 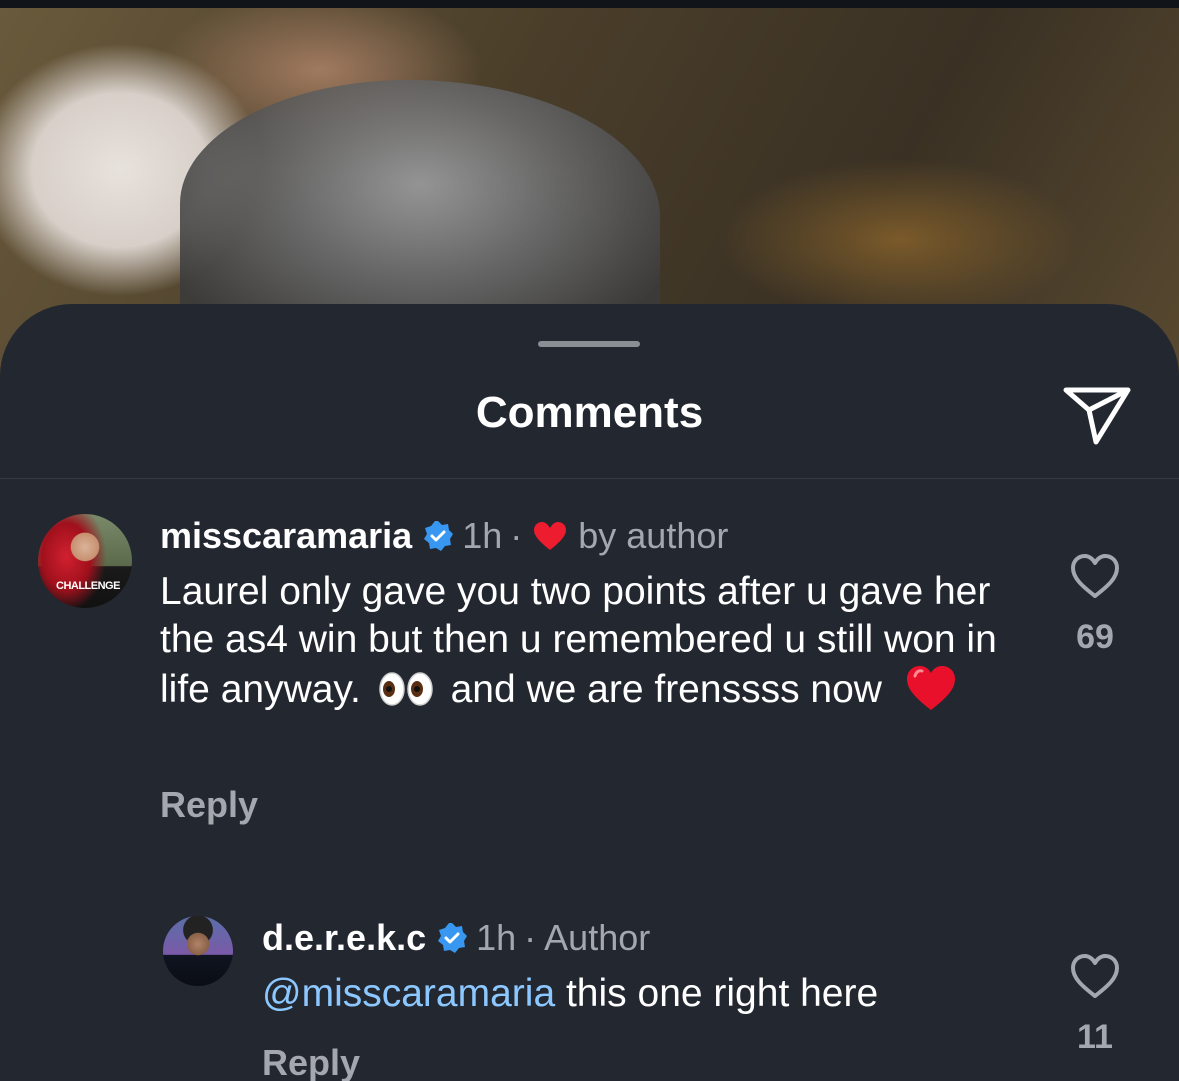 I want to click on like-control: 69, so click(x=1095, y=604).